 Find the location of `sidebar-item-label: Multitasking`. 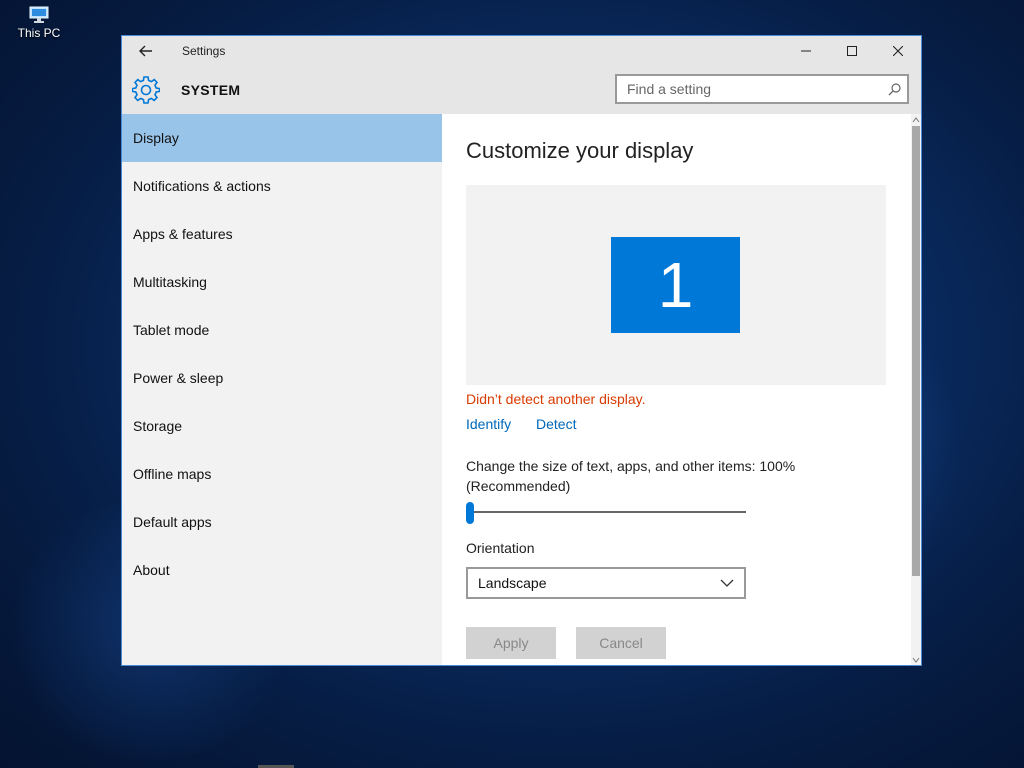

sidebar-item-label: Multitasking is located at coordinates (170, 282).